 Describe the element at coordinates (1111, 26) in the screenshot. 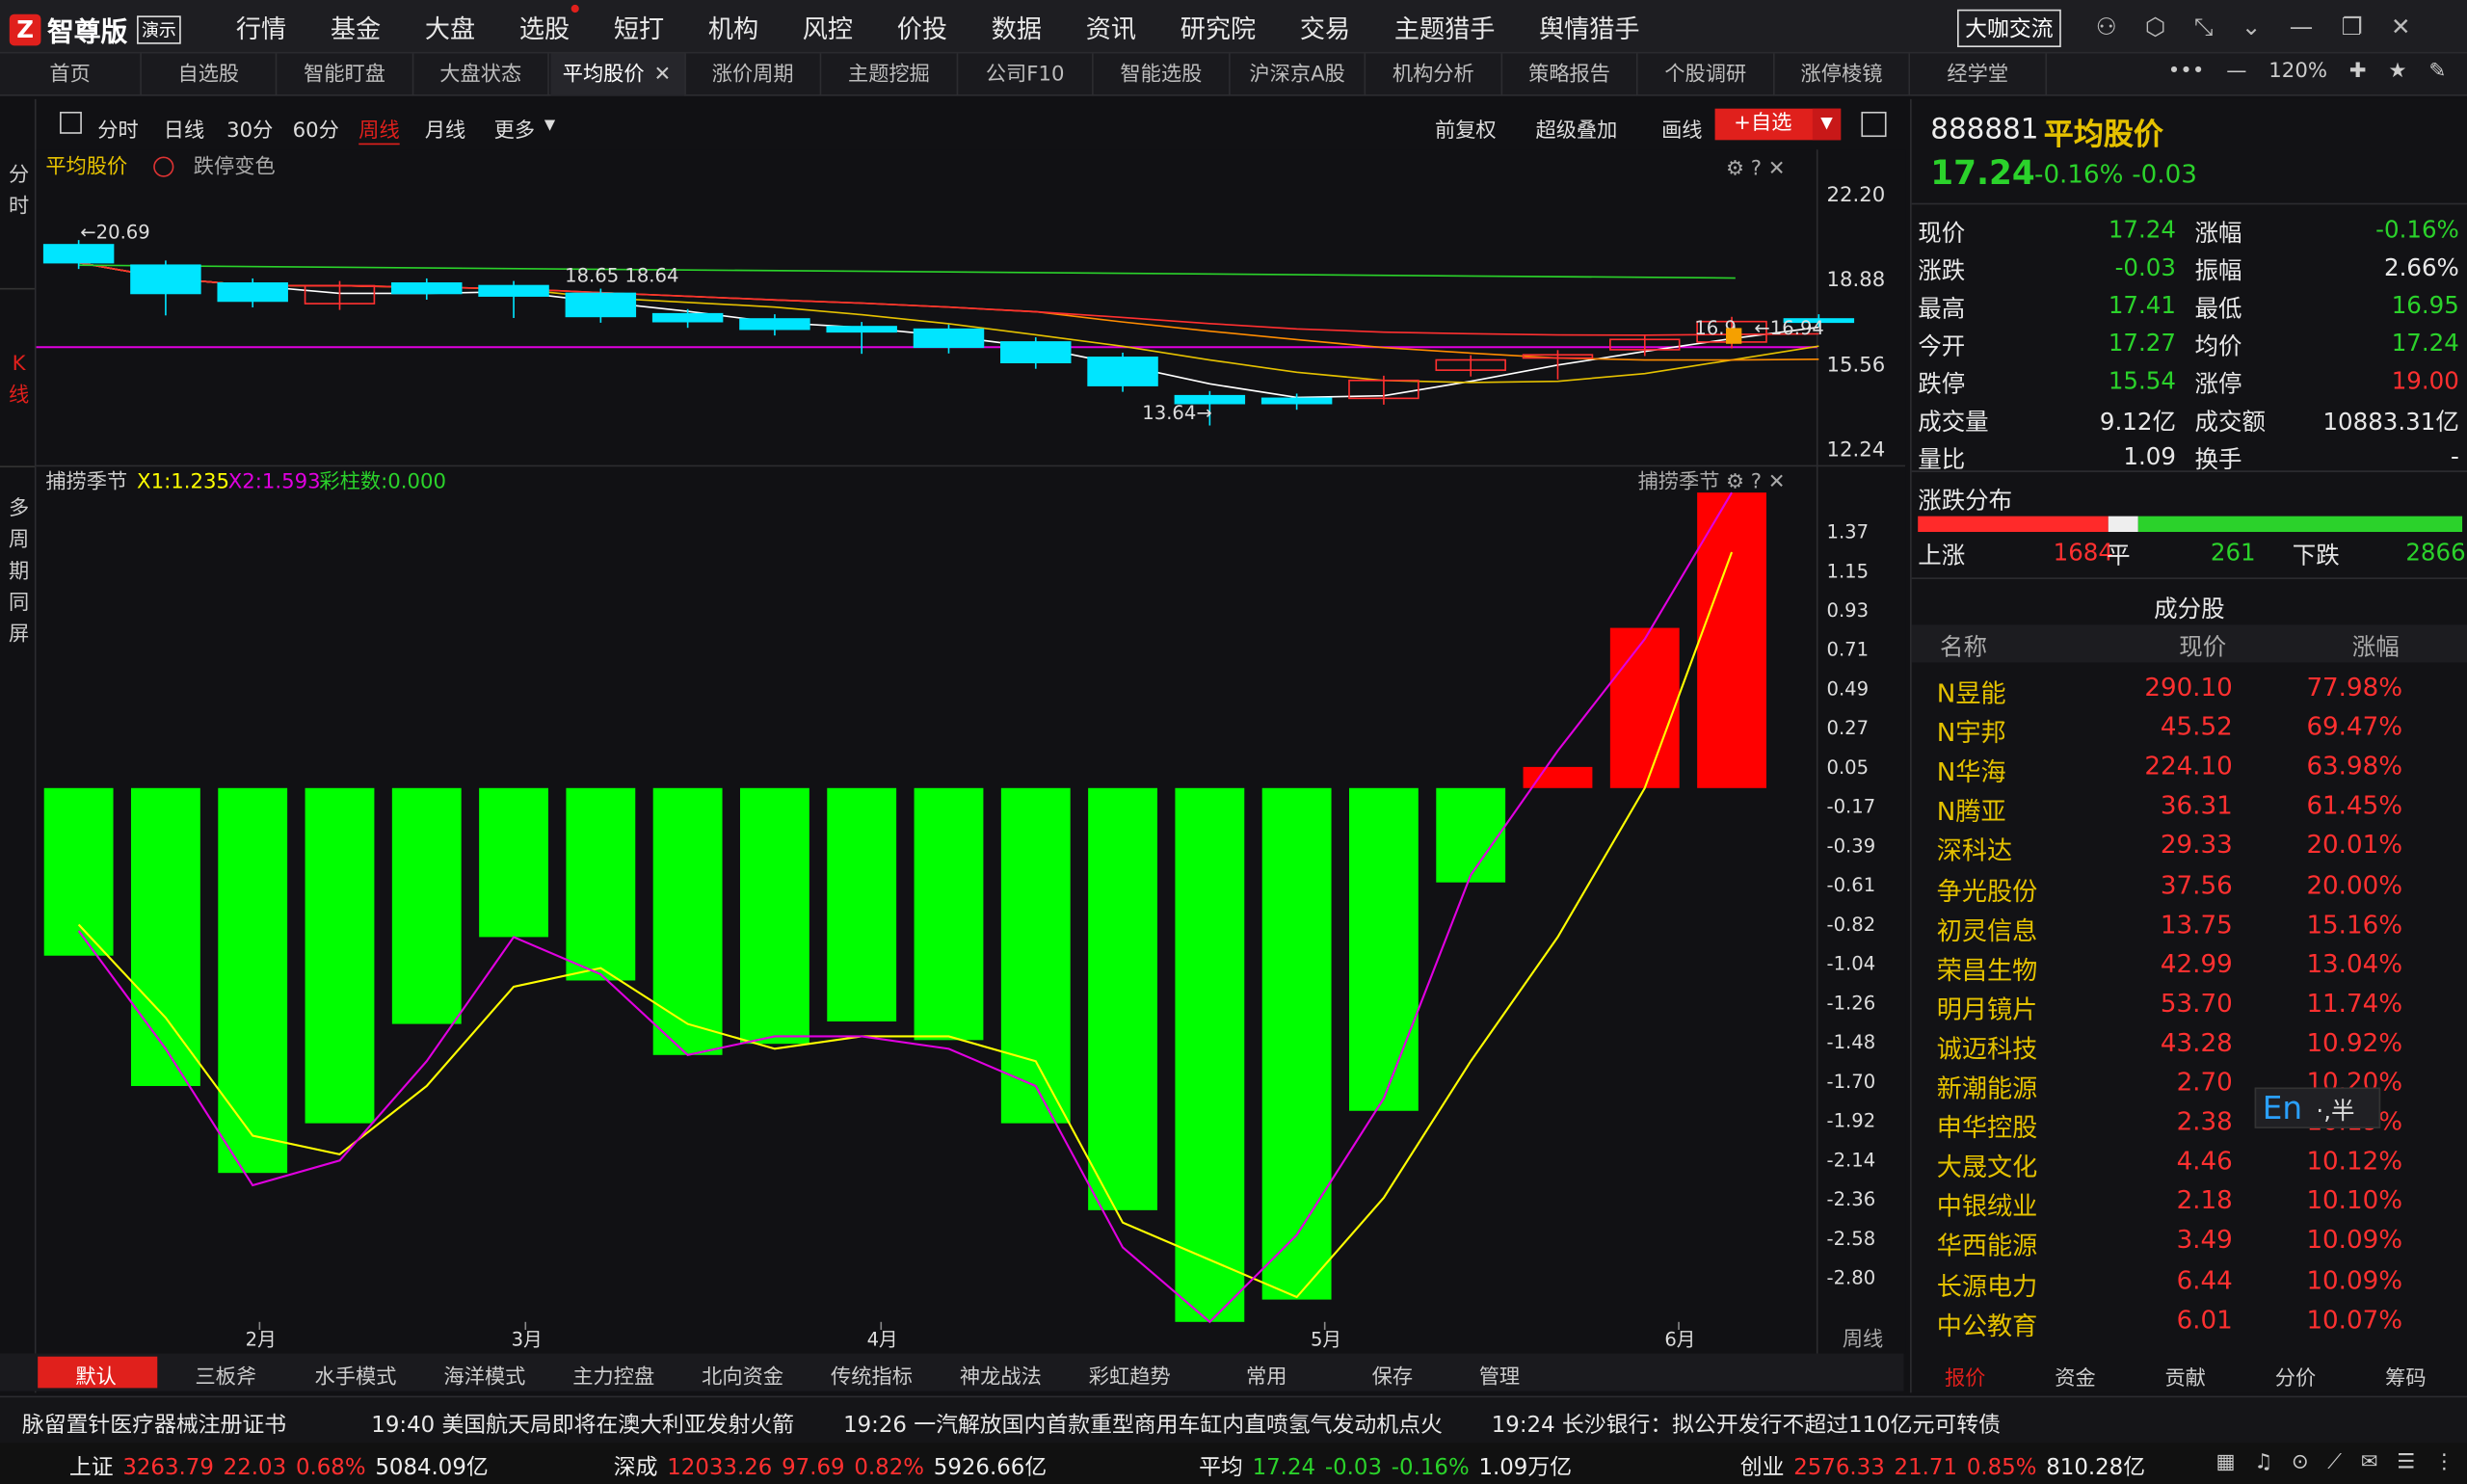

I see `menu-item: 资讯` at that location.